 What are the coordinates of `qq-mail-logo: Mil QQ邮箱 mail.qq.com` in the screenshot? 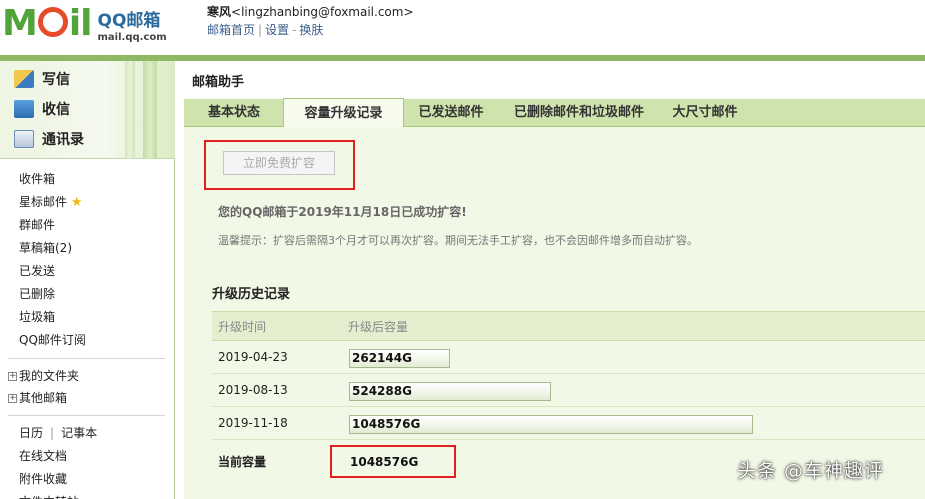 It's located at (84, 23).